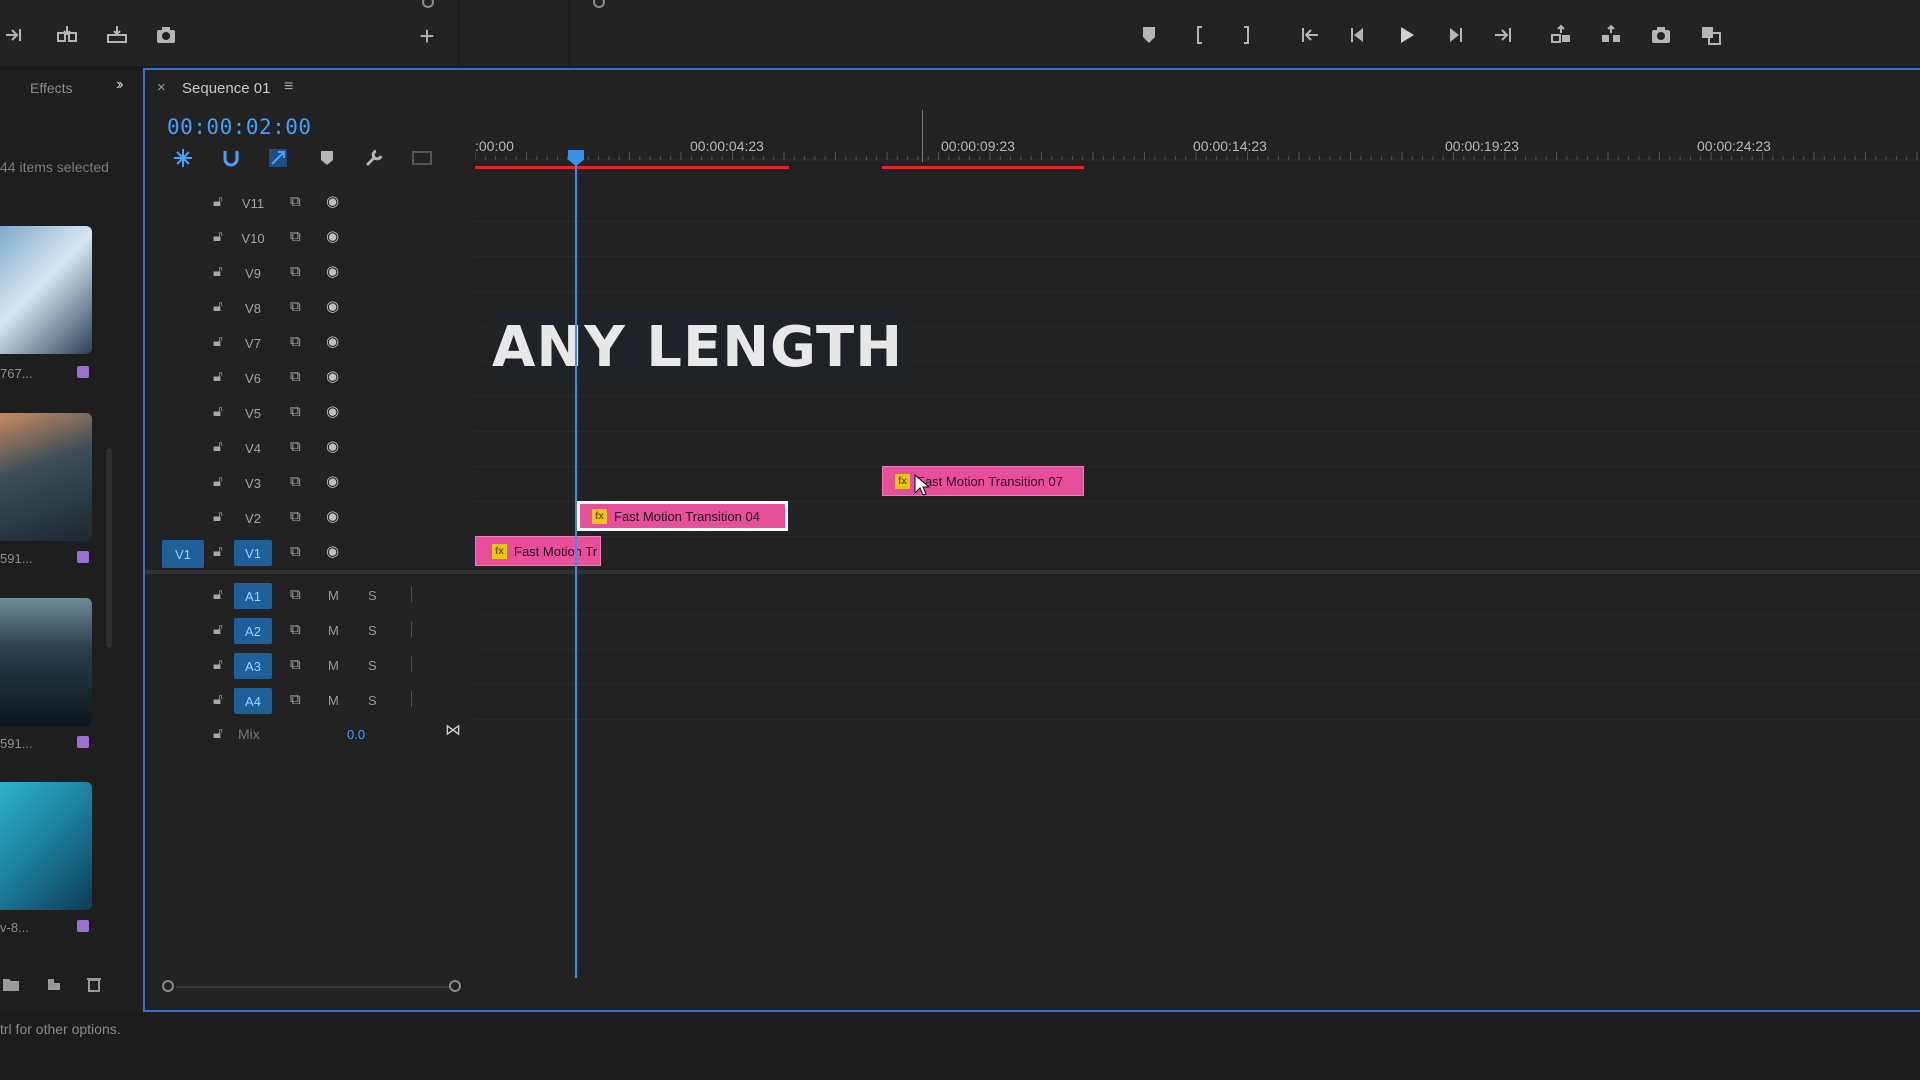  I want to click on play-icon, so click(1406, 35).